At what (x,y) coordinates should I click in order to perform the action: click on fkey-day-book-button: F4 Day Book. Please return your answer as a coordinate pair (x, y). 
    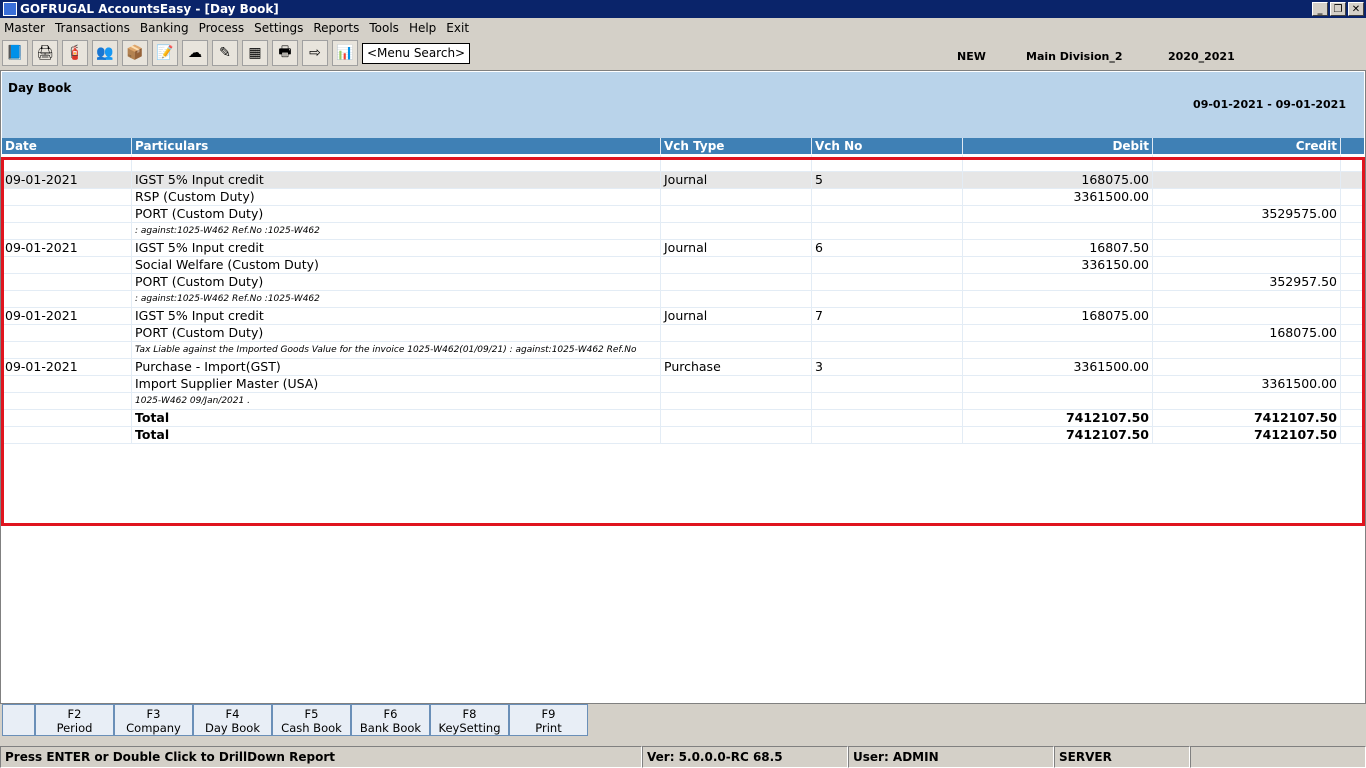
    Looking at the image, I should click on (232, 720).